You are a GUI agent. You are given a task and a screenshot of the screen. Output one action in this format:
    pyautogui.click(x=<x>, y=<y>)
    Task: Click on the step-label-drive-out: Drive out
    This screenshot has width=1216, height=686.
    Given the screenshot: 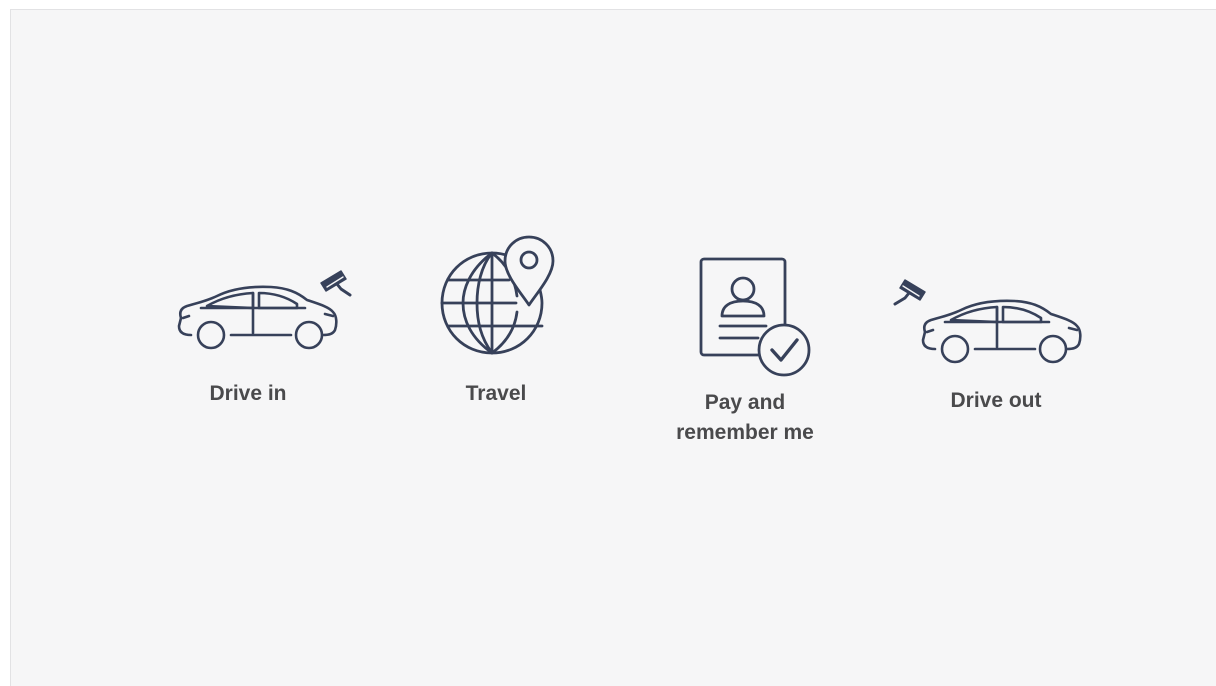 What is the action you would take?
    pyautogui.click(x=996, y=400)
    